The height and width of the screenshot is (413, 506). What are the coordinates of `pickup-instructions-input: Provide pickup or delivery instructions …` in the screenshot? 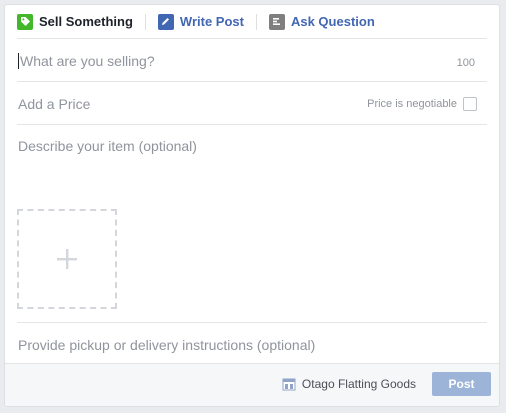 It's located at (166, 345).